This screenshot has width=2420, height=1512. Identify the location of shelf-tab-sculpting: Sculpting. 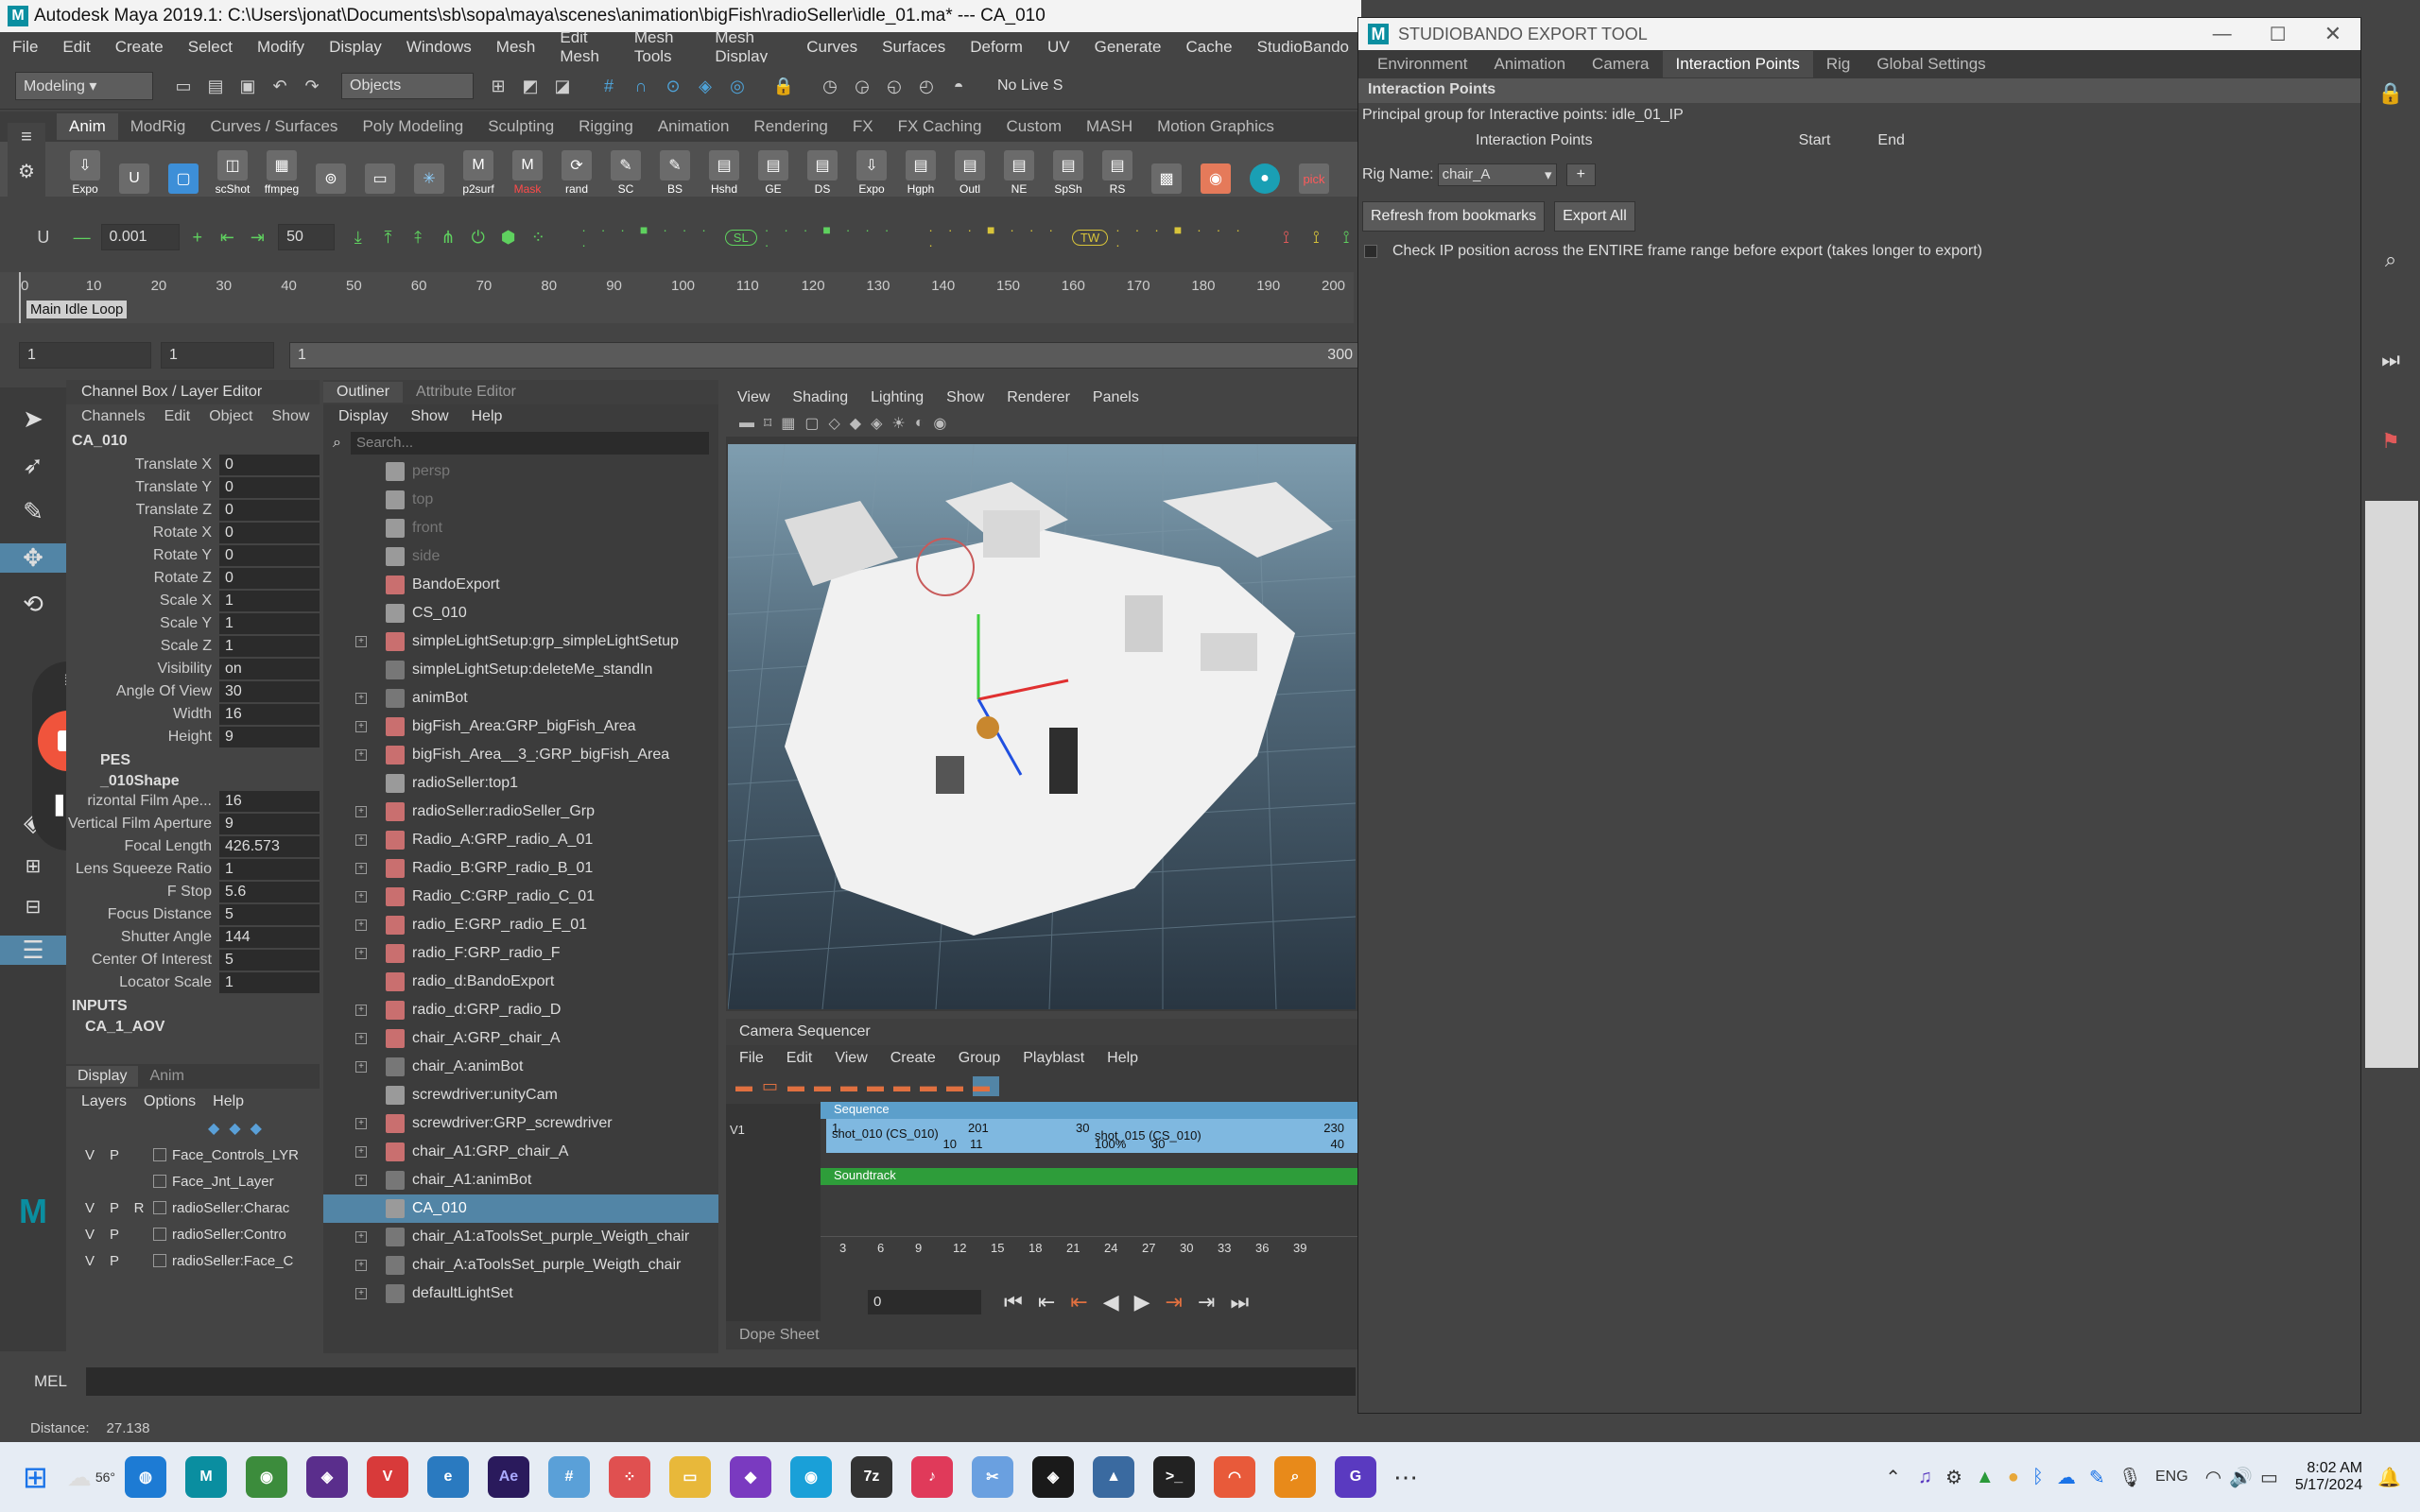
(520, 126).